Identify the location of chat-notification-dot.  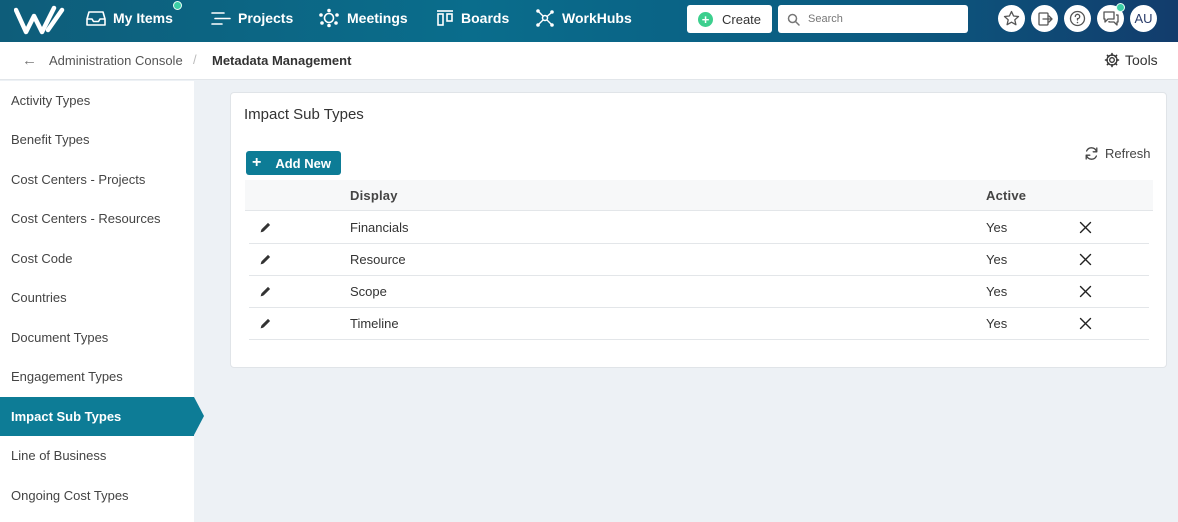
(1120, 7).